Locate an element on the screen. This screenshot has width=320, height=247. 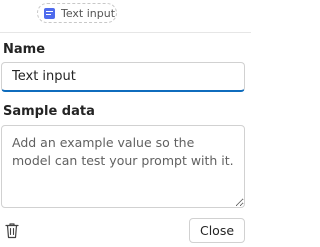
text-input-chip: Text input is located at coordinates (77, 13).